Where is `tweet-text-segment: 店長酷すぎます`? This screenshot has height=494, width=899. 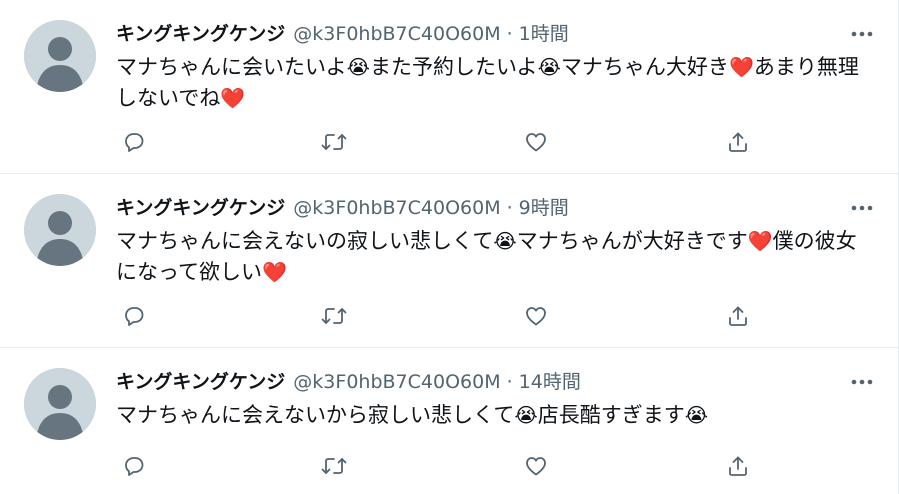
tweet-text-segment: 店長酷すぎます is located at coordinates (611, 415).